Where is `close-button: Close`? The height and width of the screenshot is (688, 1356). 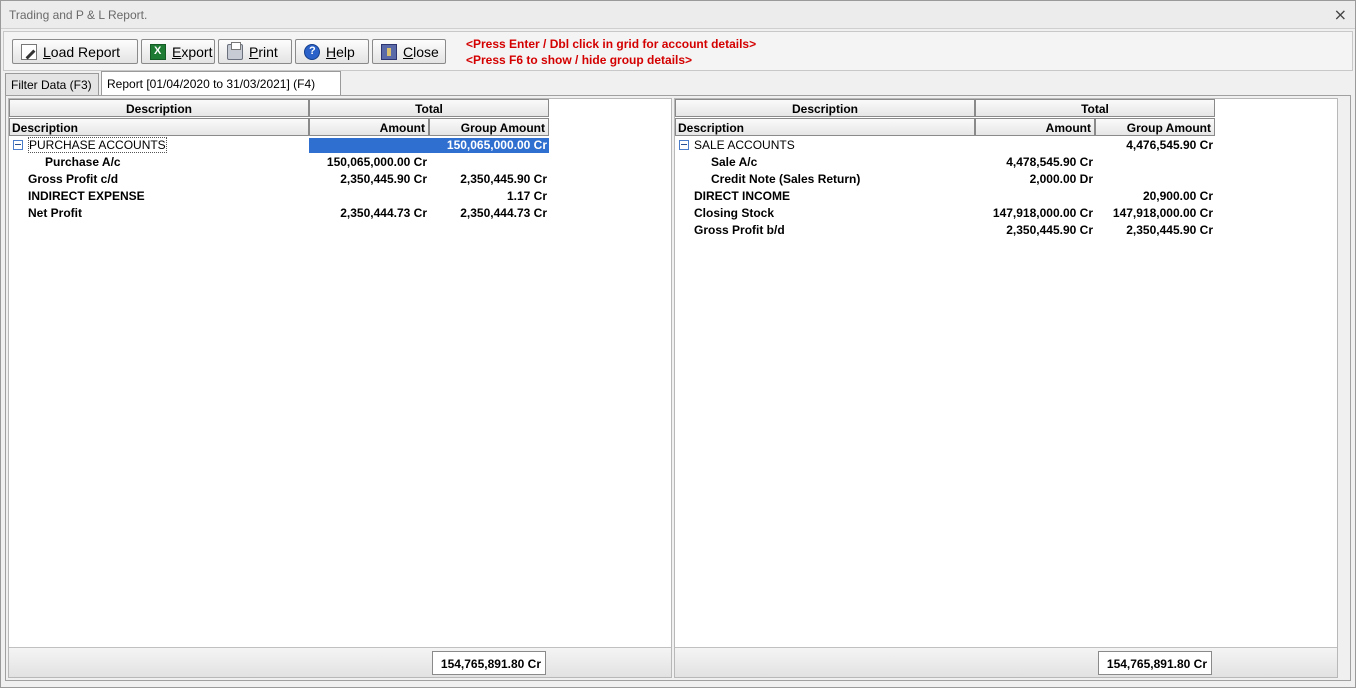
close-button: Close is located at coordinates (409, 51).